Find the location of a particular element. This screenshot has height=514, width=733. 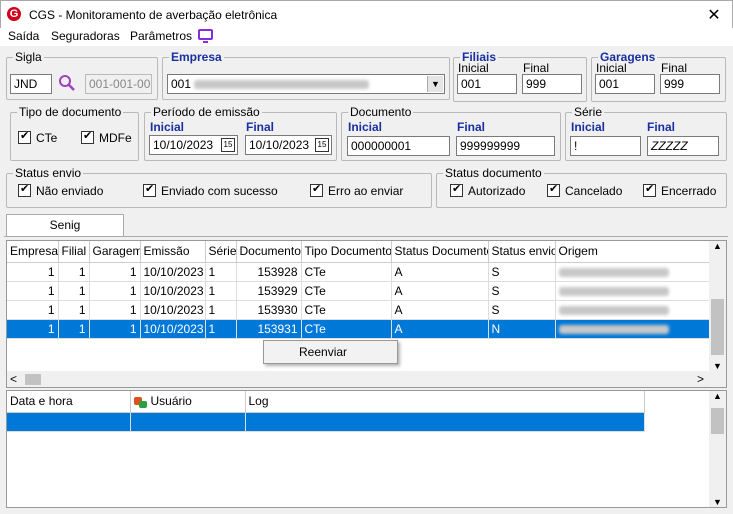

garagens-final-label: Final is located at coordinates (674, 68).